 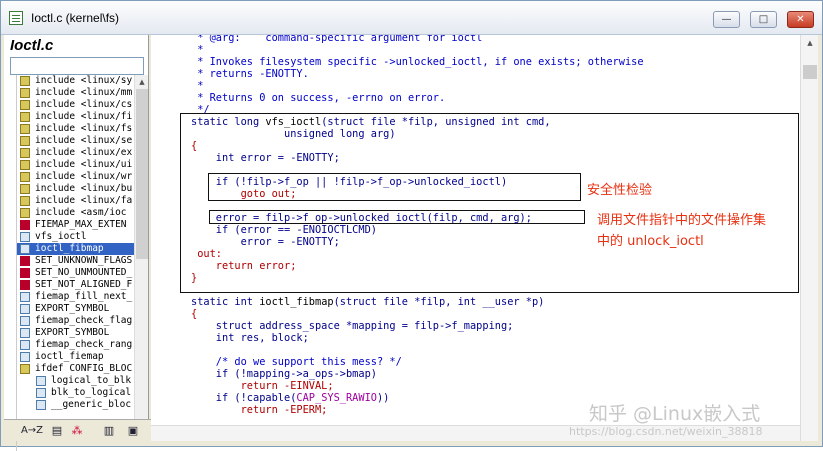 What do you see at coordinates (726, 19) in the screenshot?
I see `minimize-button: —` at bounding box center [726, 19].